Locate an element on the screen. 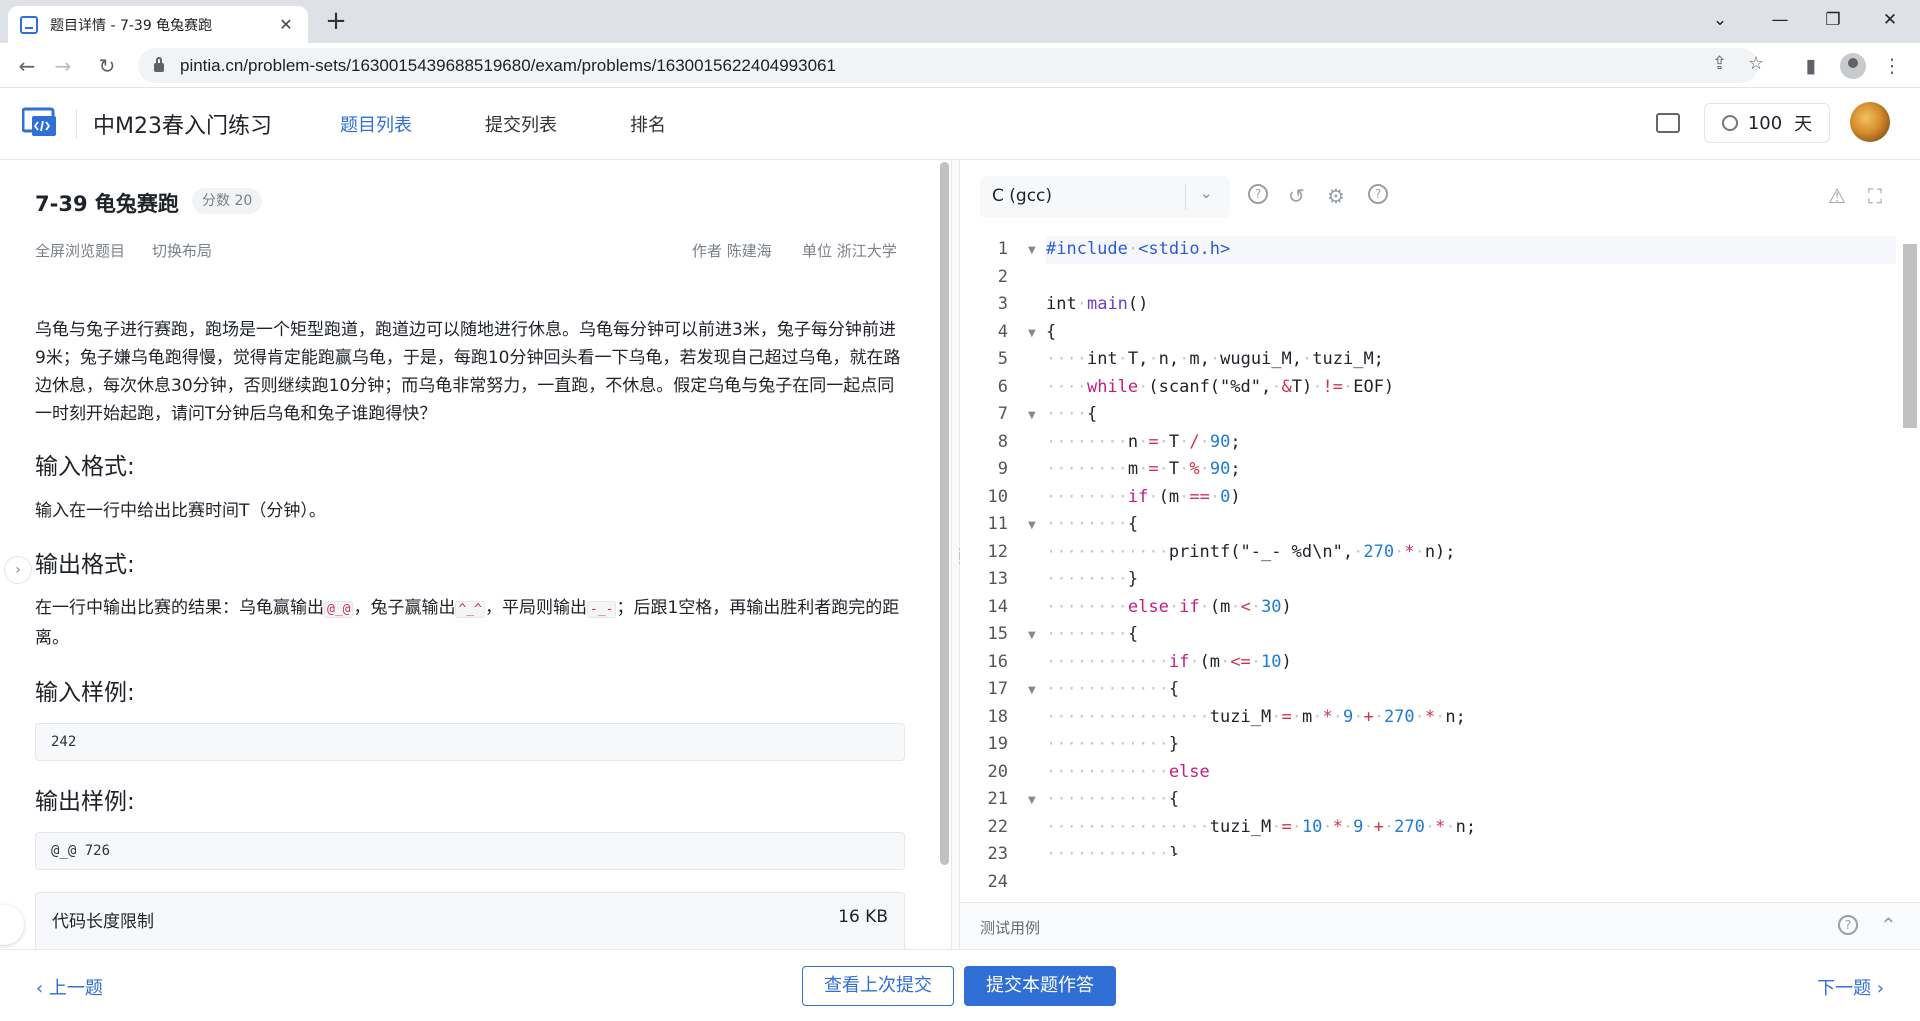  menu-kebab-icon: ⋮ is located at coordinates (1892, 66).